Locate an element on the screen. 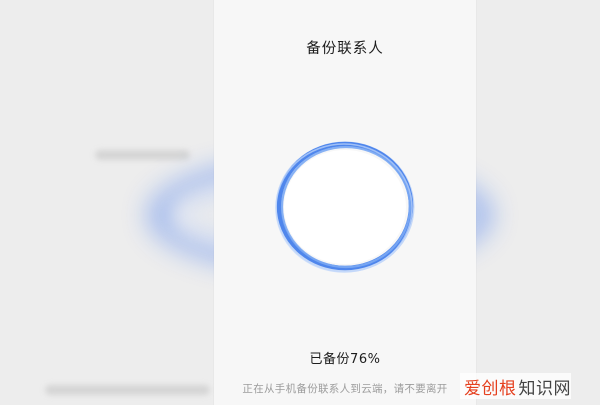  progress-ring-icon is located at coordinates (345, 207).